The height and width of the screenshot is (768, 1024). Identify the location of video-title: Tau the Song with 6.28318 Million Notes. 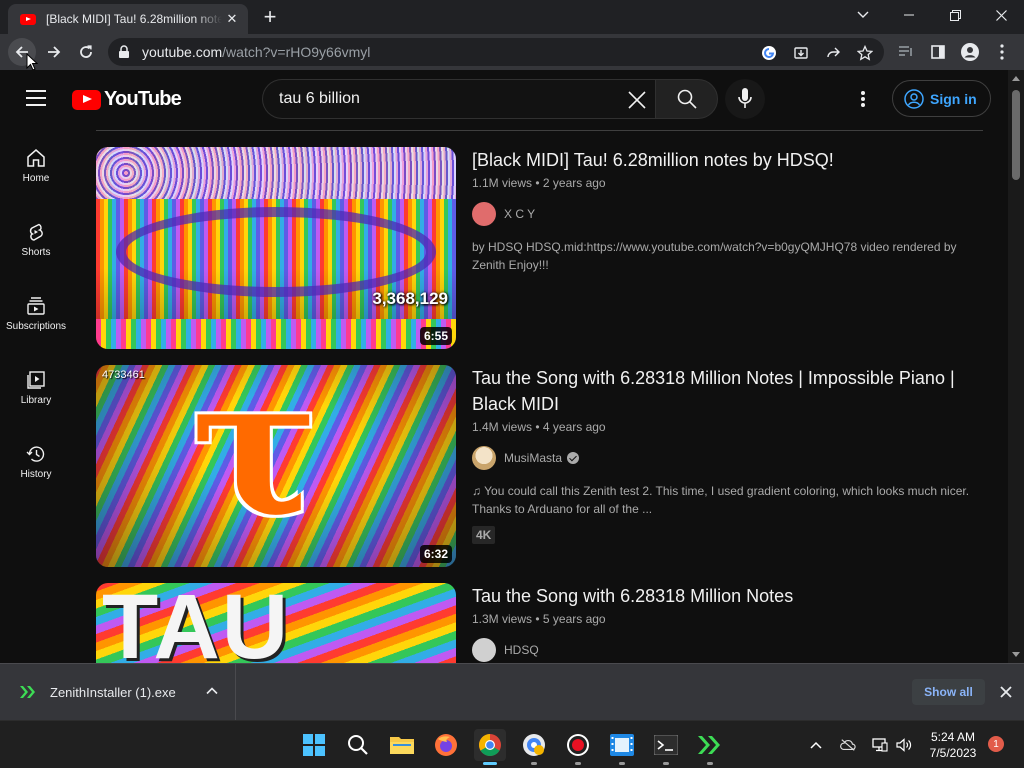
(728, 596).